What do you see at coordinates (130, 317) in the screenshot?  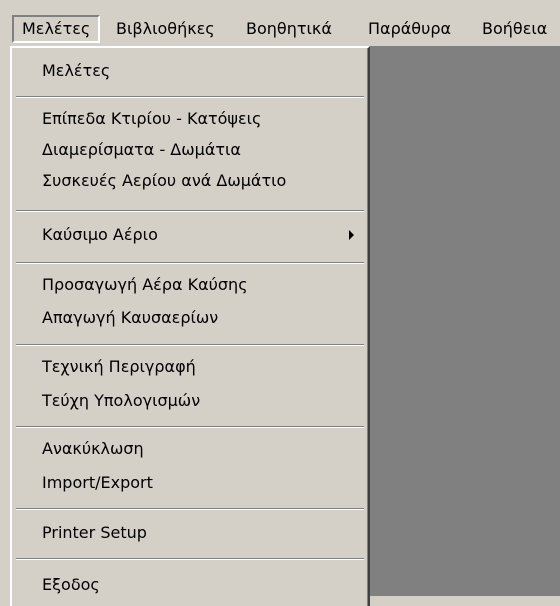 I see `menu-item-label: Απαγωγή Καυσαερίων` at bounding box center [130, 317].